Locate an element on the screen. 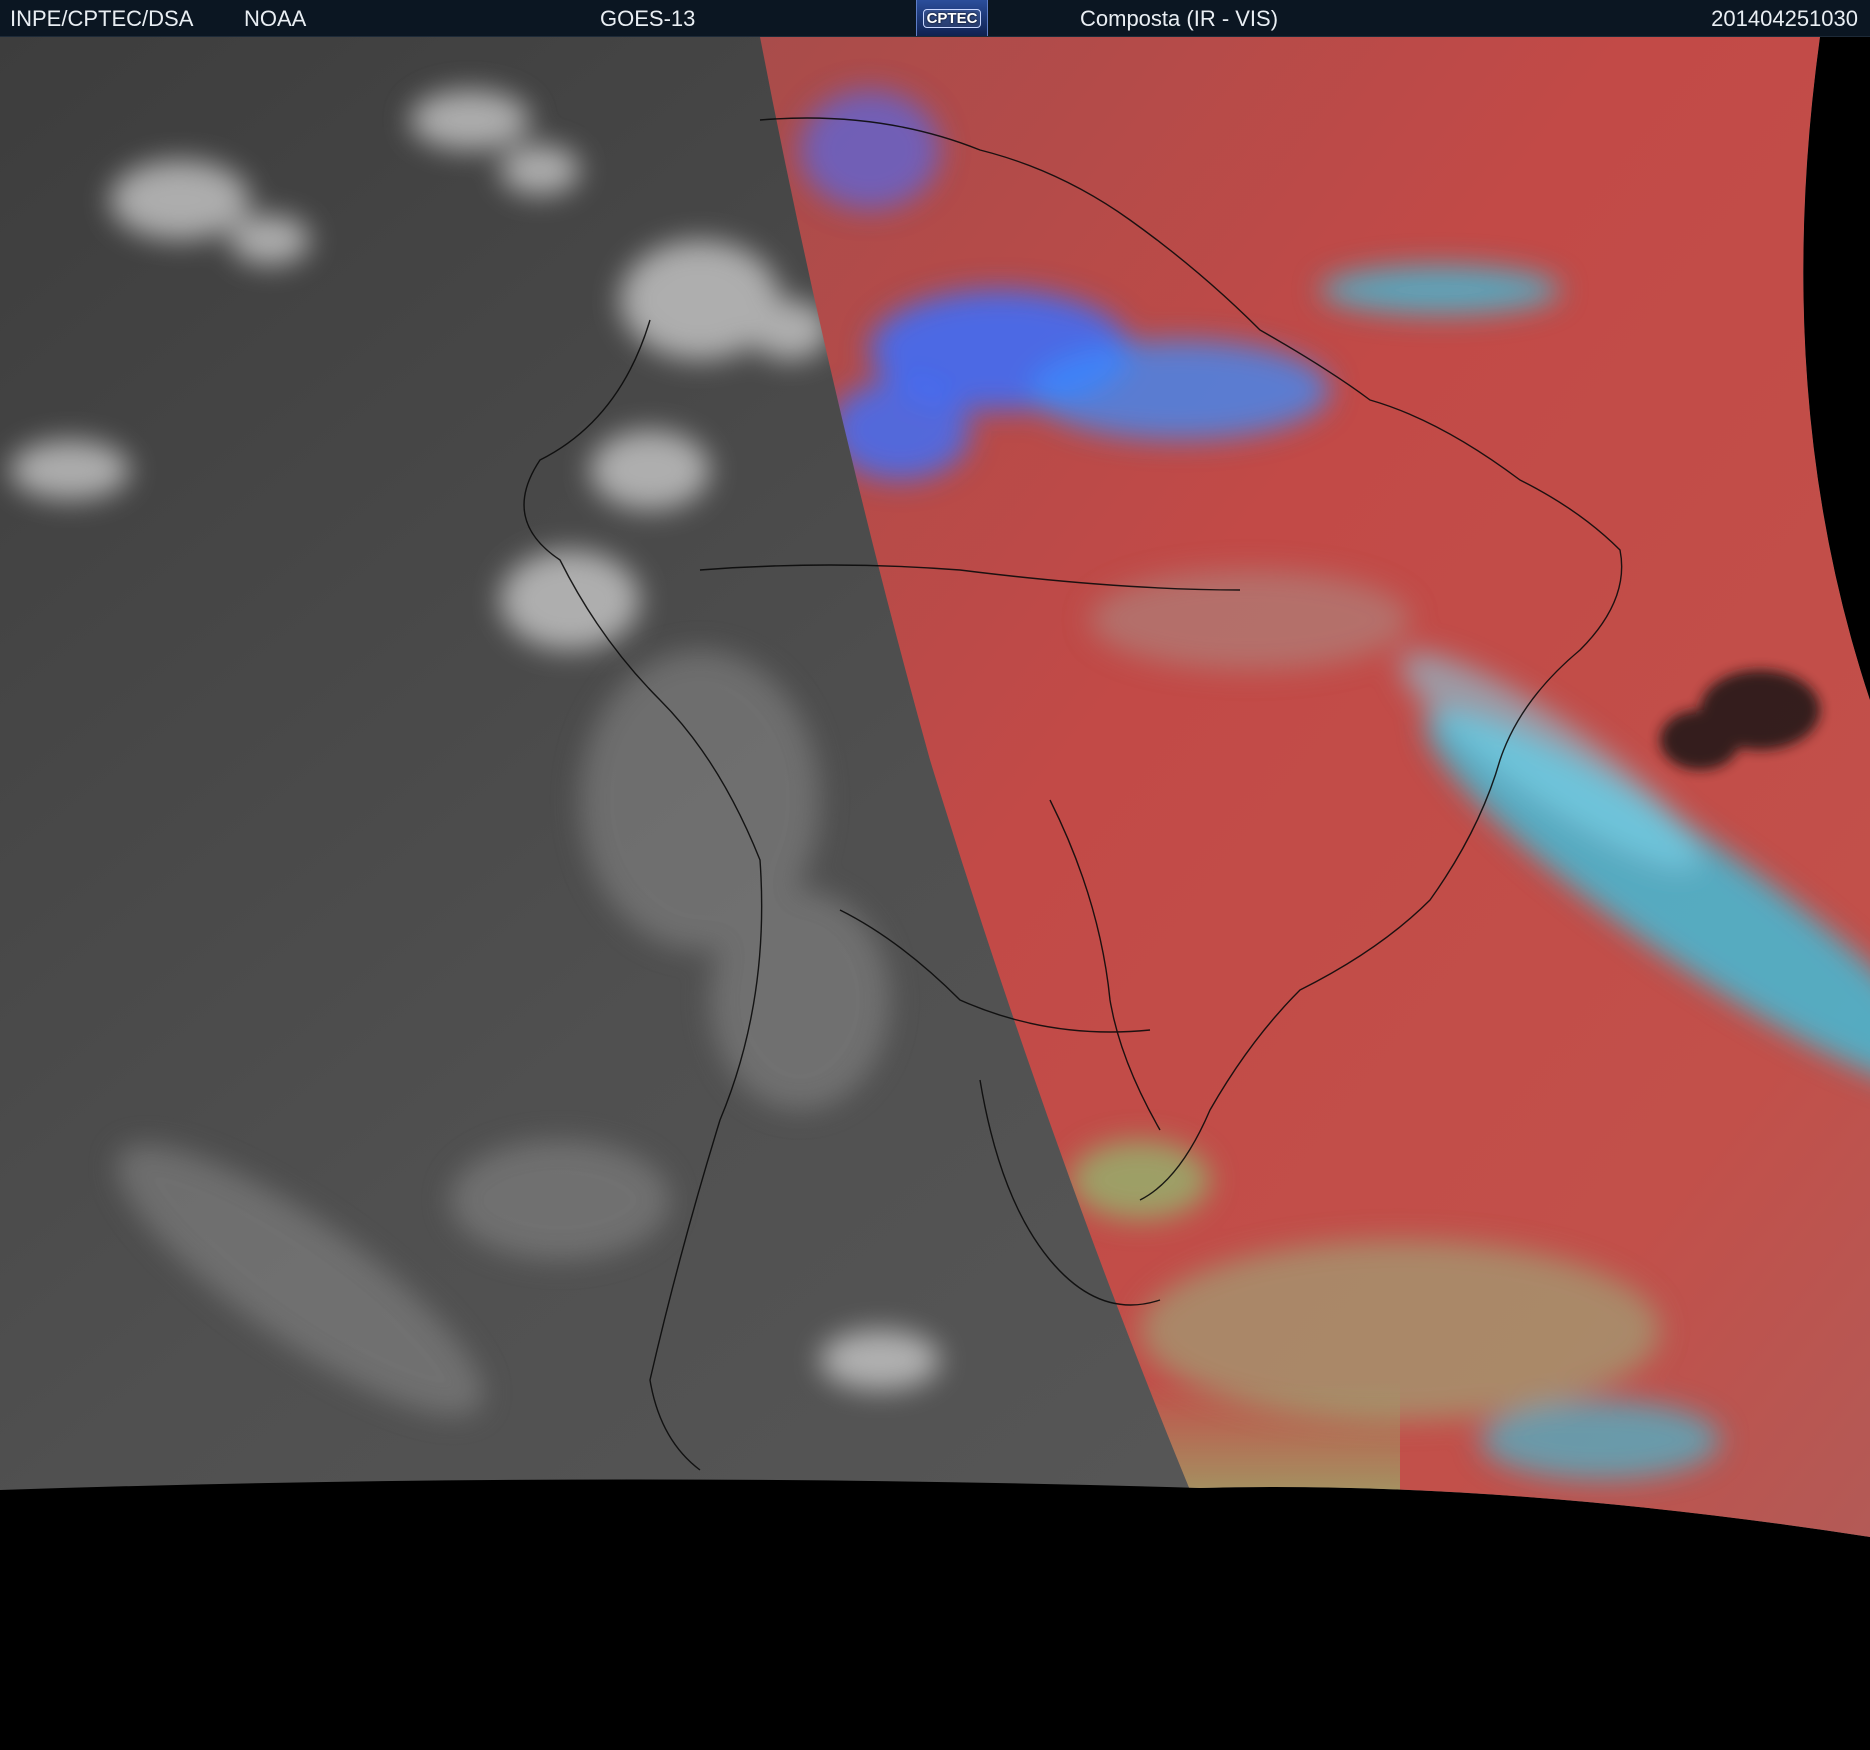 The width and height of the screenshot is (1870, 1750). timestamp-label: 201404251030 is located at coordinates (1784, 18).